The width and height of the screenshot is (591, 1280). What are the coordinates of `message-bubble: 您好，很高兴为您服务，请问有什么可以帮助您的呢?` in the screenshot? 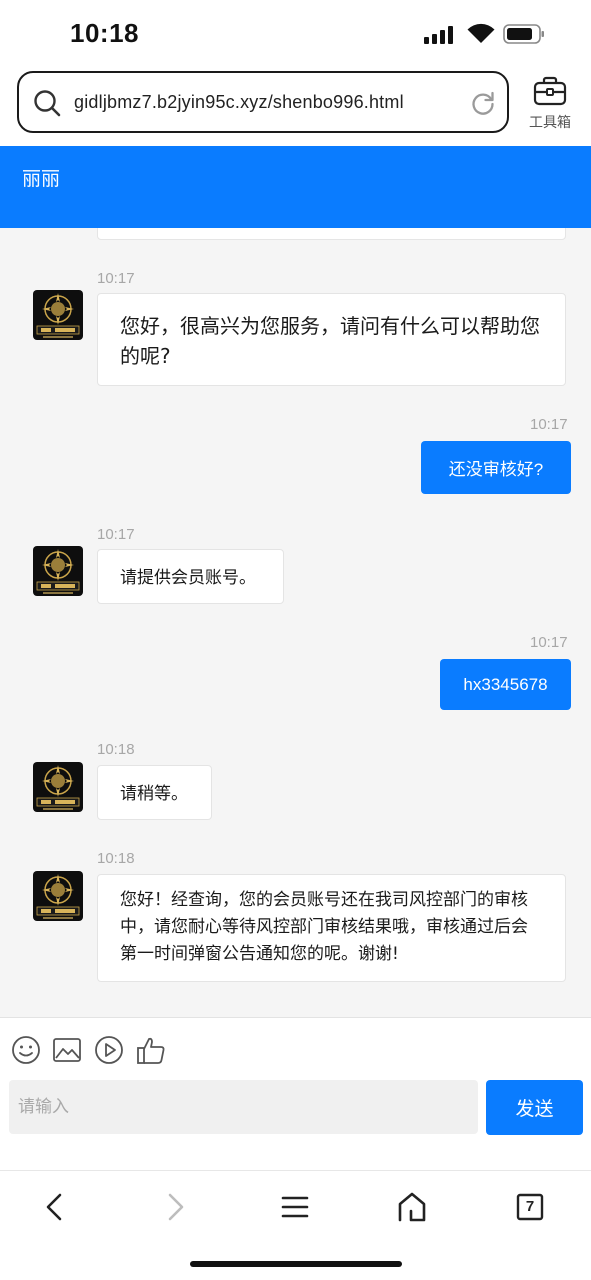 It's located at (331, 339).